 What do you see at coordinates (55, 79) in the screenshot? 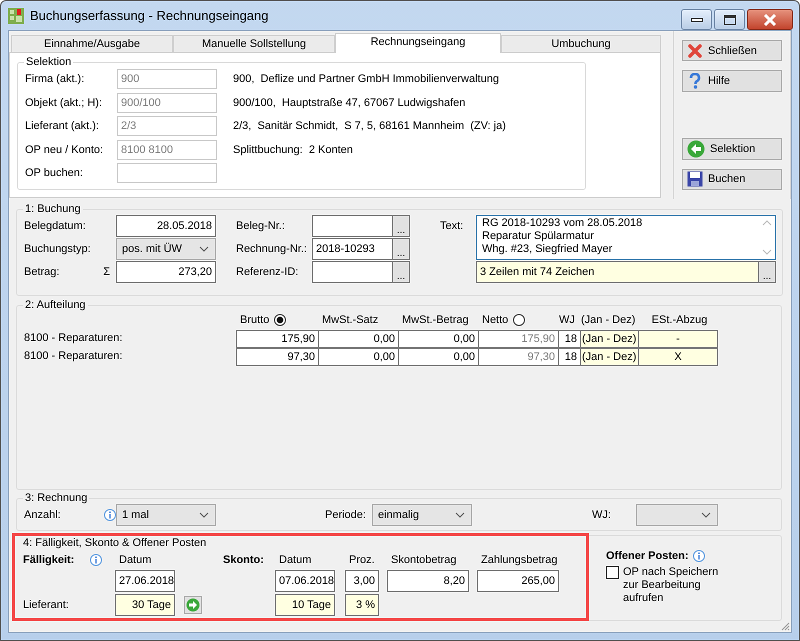
I see `field-label: Firma (akt.):` at bounding box center [55, 79].